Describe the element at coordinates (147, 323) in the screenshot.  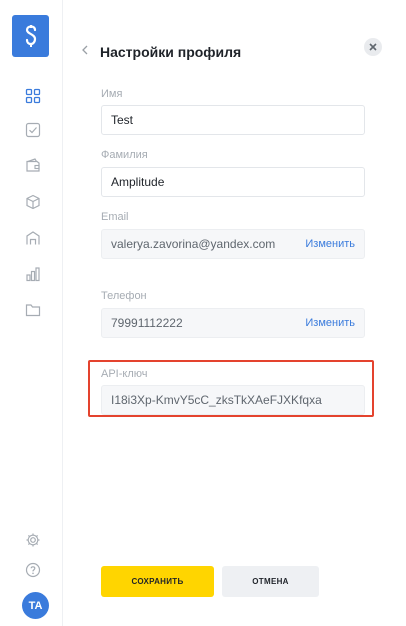
I see `phone-value: 79991112222` at that location.